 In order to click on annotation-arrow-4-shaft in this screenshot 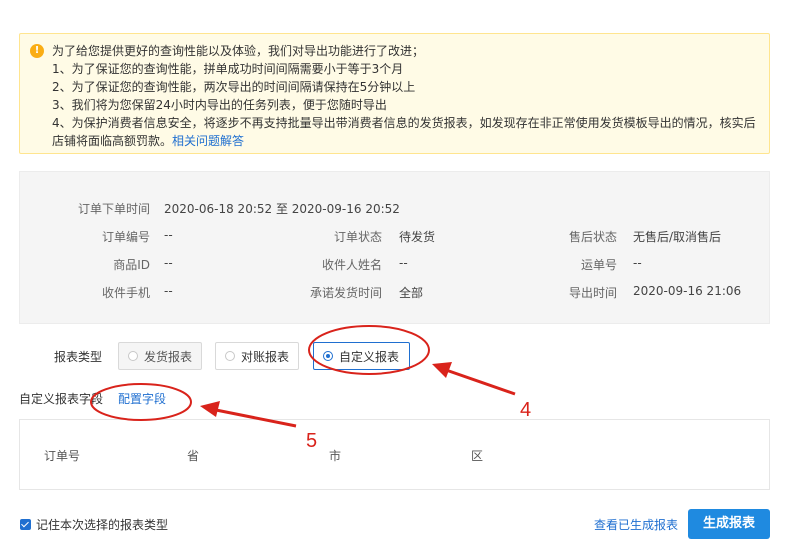, I will do `click(480, 382)`.